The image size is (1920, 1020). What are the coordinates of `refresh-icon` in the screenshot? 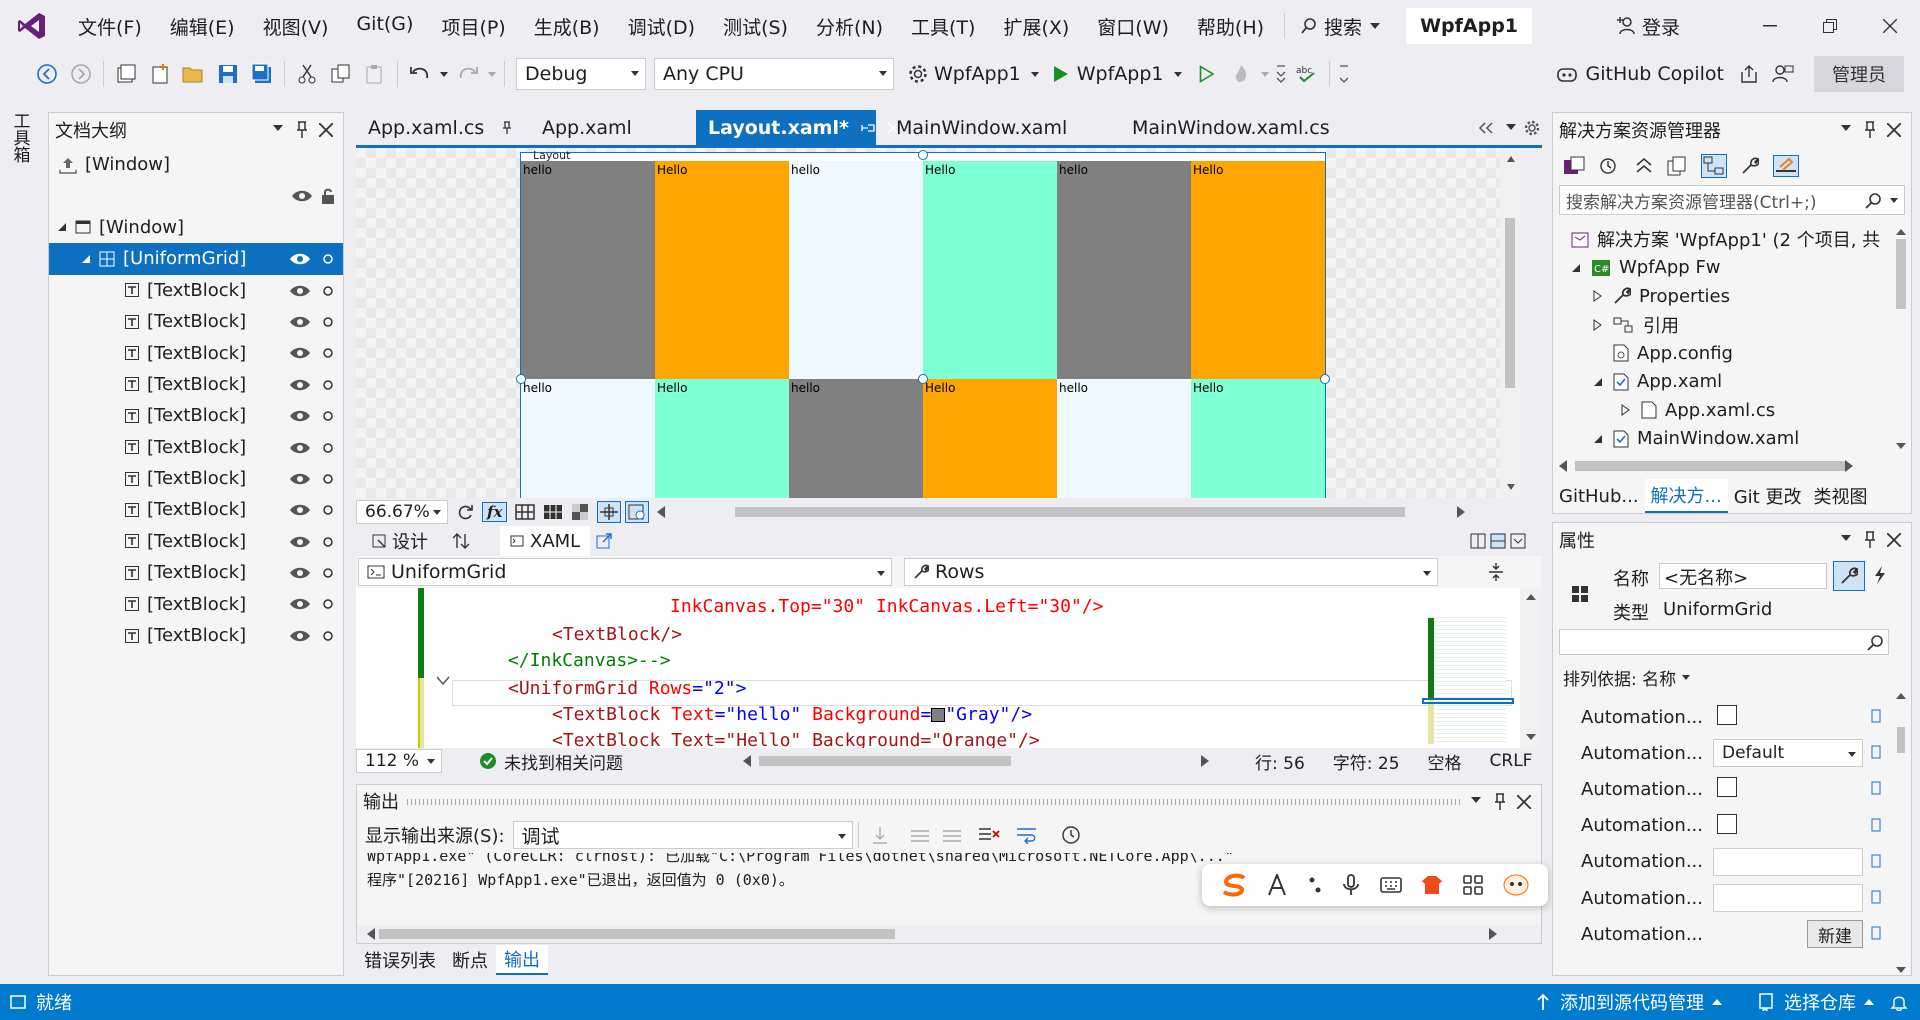 It's located at (466, 512).